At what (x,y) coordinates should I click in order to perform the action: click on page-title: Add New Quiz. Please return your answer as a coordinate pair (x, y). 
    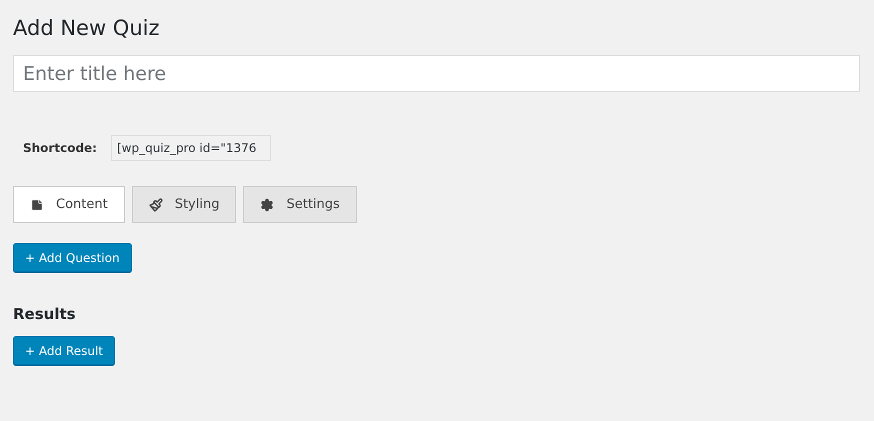
    Looking at the image, I should click on (87, 28).